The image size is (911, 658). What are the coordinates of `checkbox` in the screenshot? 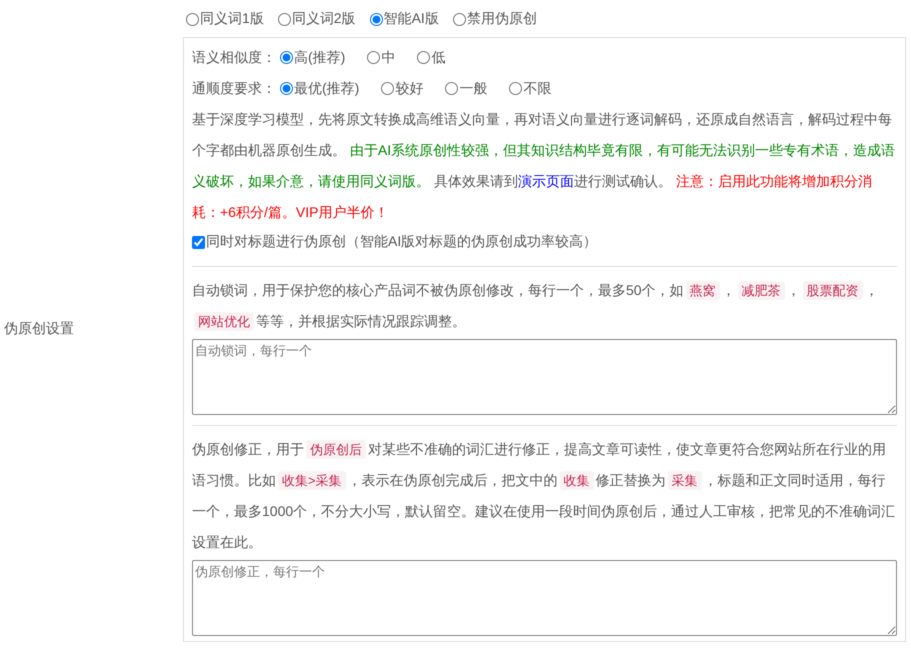 It's located at (198, 242).